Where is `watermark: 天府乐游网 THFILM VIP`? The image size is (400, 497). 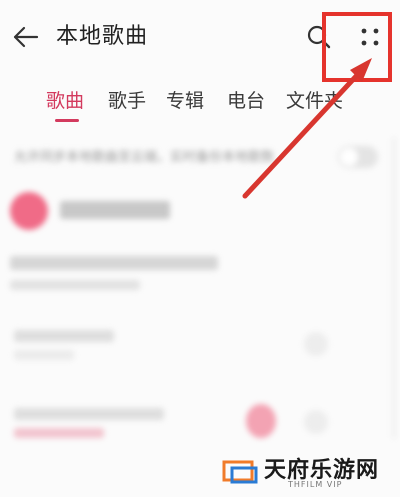 watermark: 天府乐游网 THFILM VIP is located at coordinates (307, 472).